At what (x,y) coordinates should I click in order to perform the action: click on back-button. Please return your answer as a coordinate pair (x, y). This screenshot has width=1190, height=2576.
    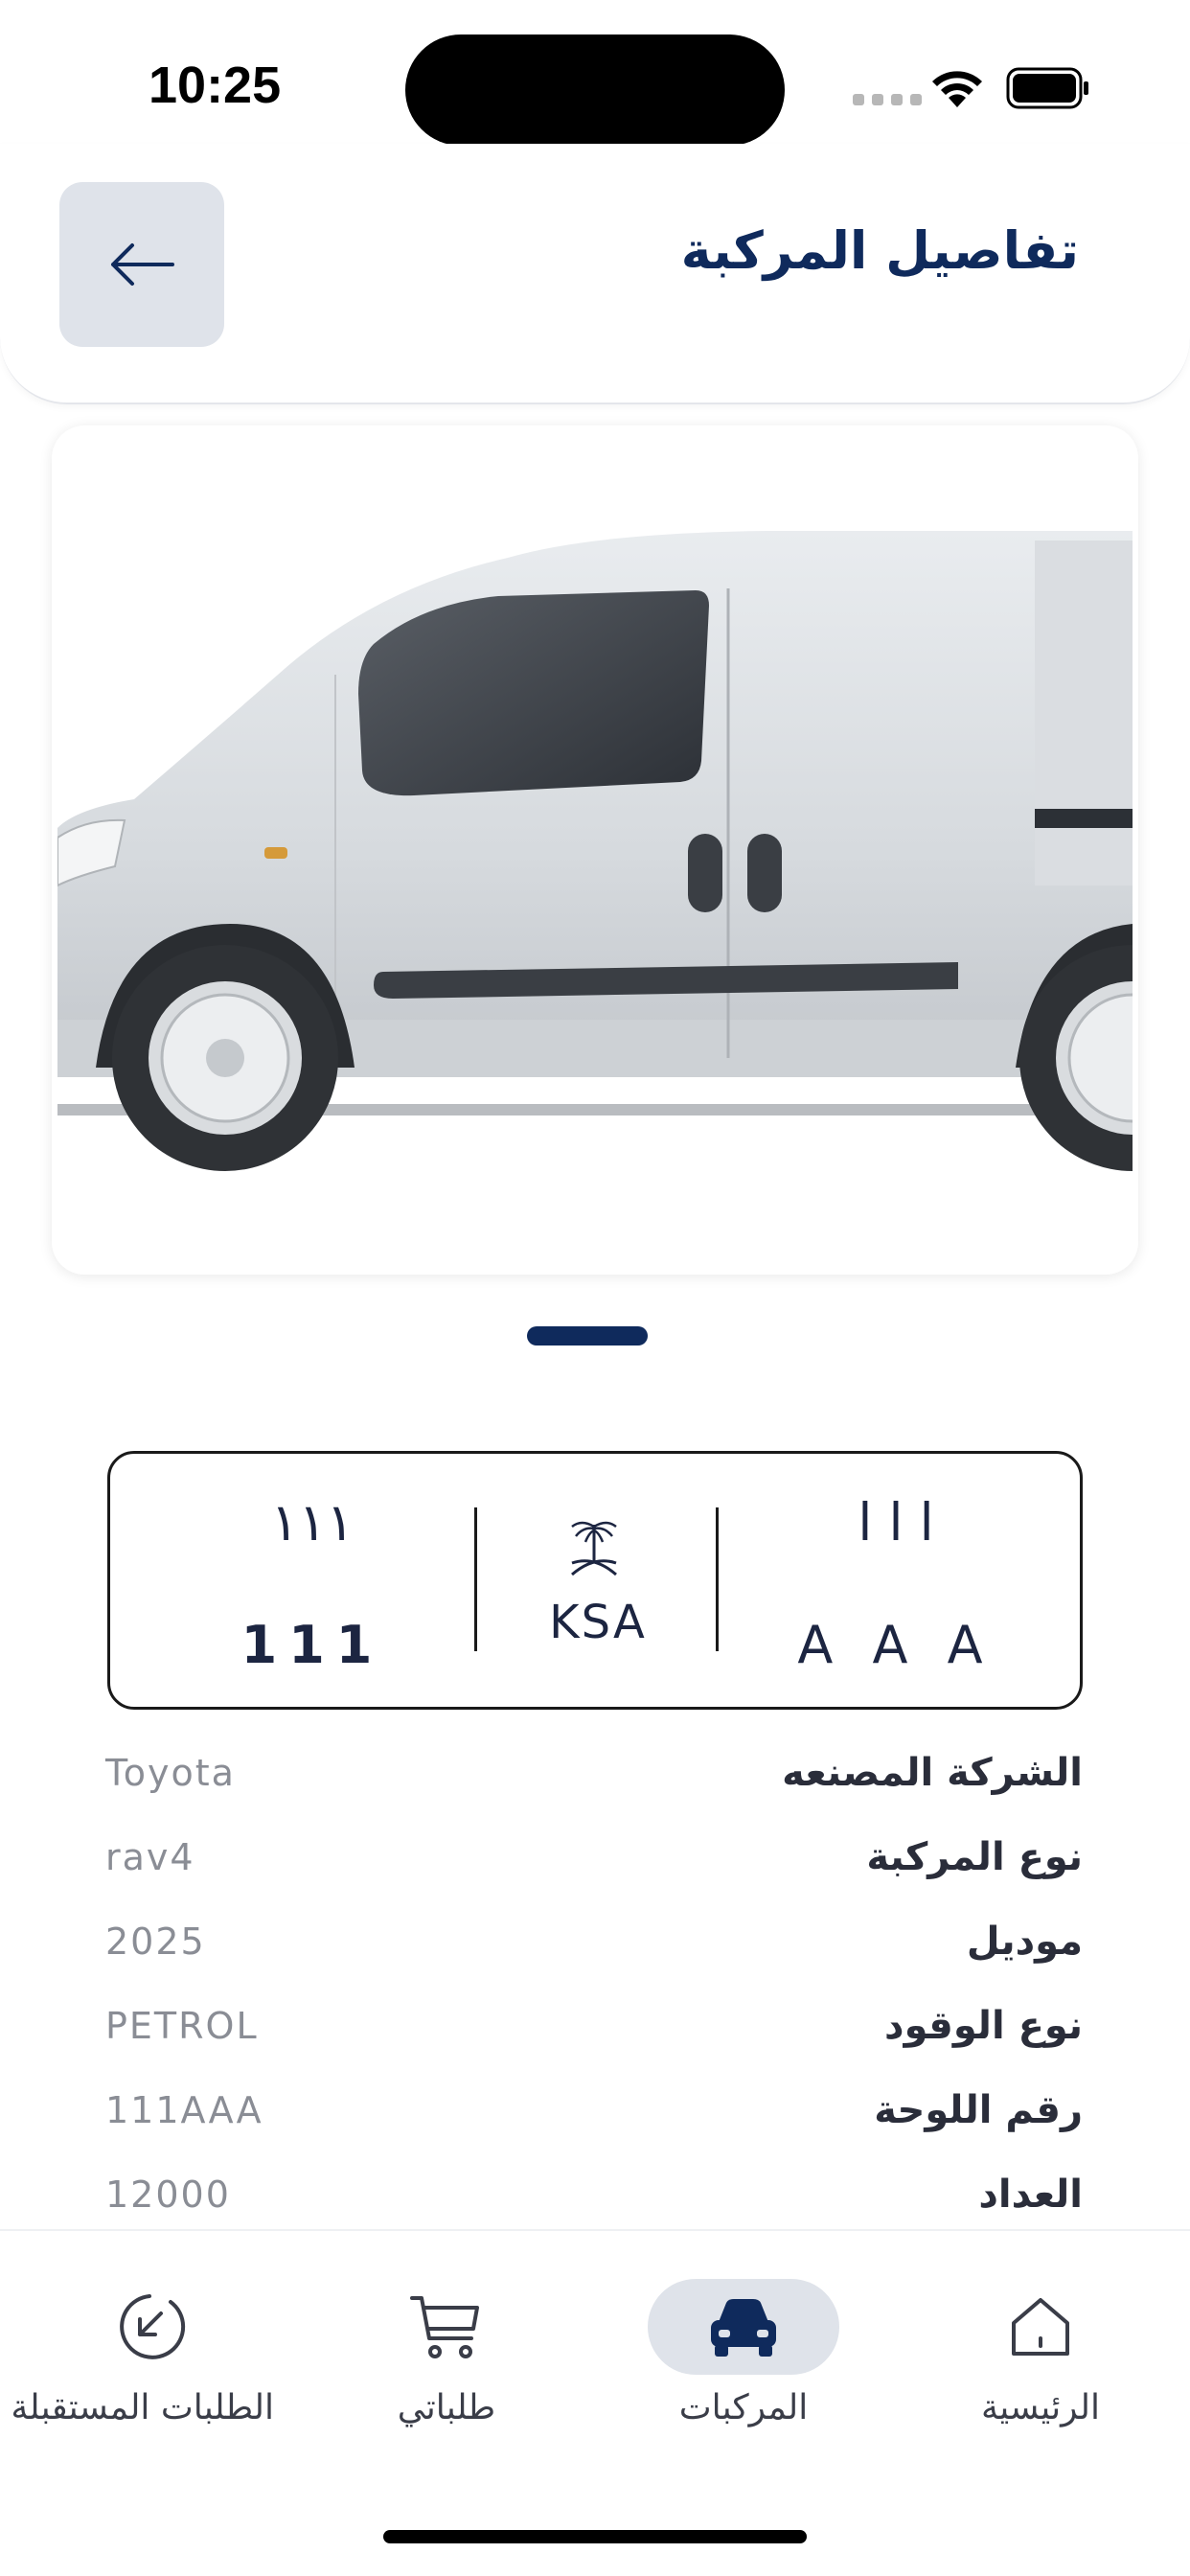
    Looking at the image, I should click on (141, 264).